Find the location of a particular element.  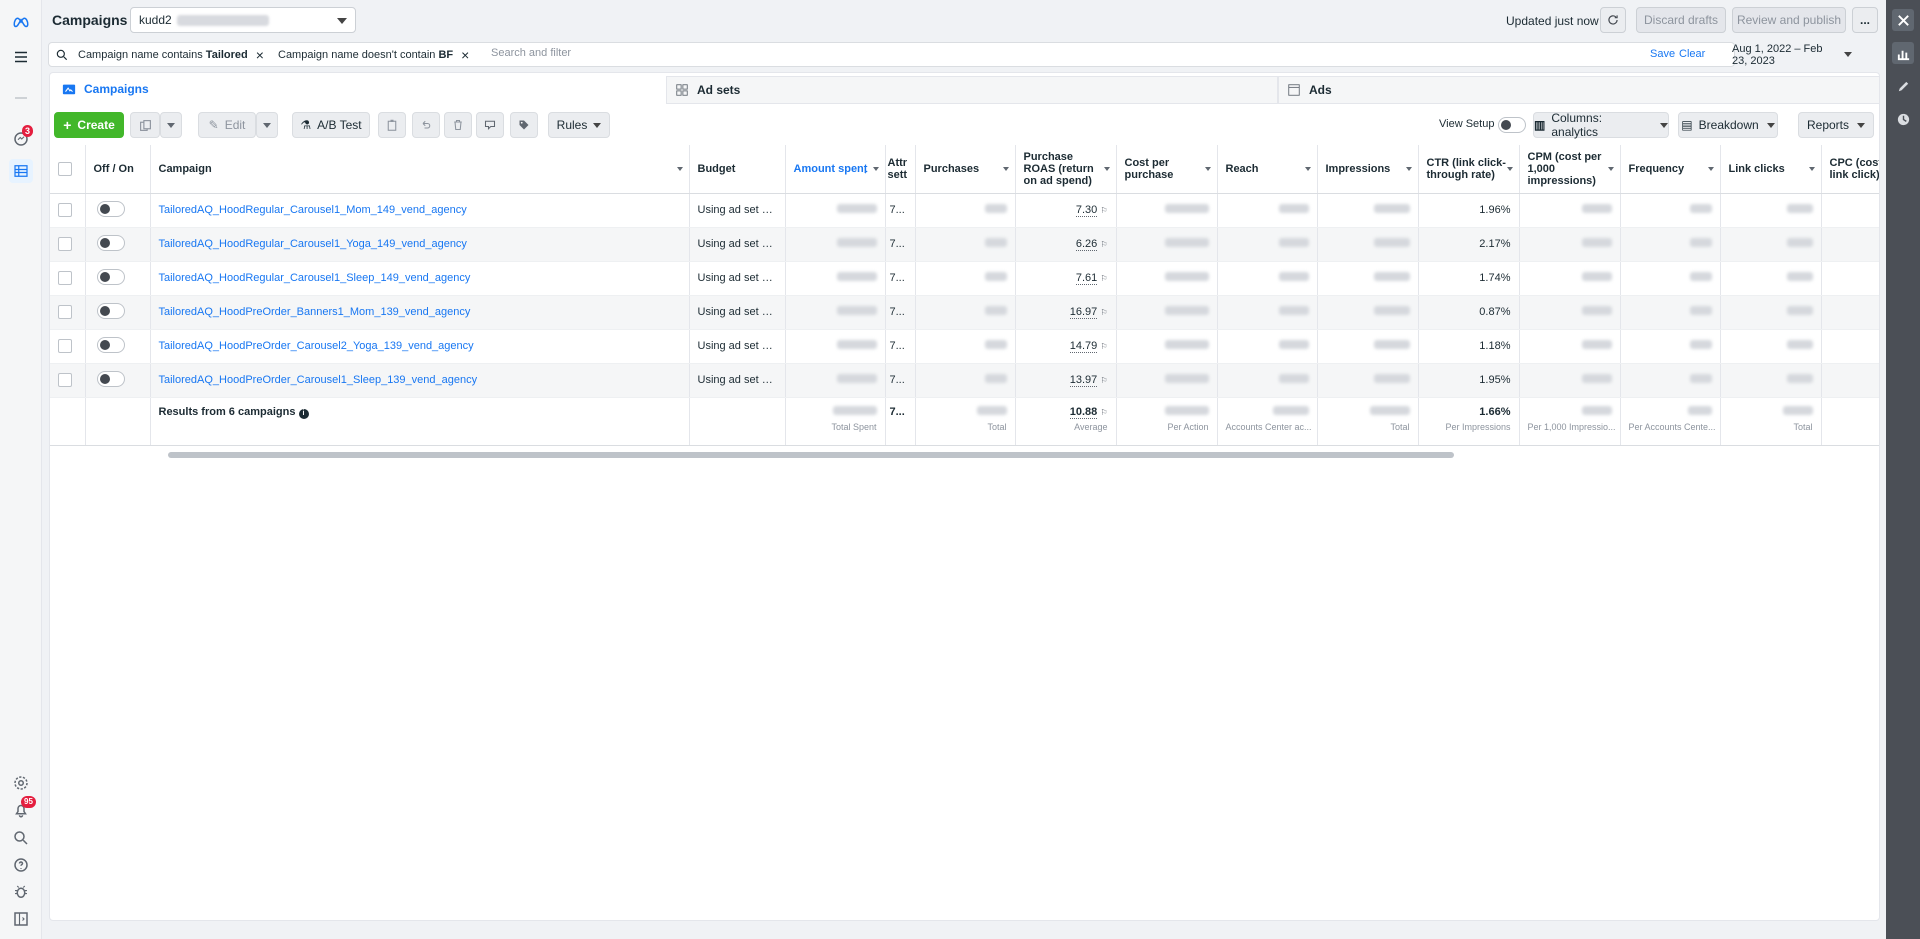

notifications-icon: 95 is located at coordinates (22, 809).